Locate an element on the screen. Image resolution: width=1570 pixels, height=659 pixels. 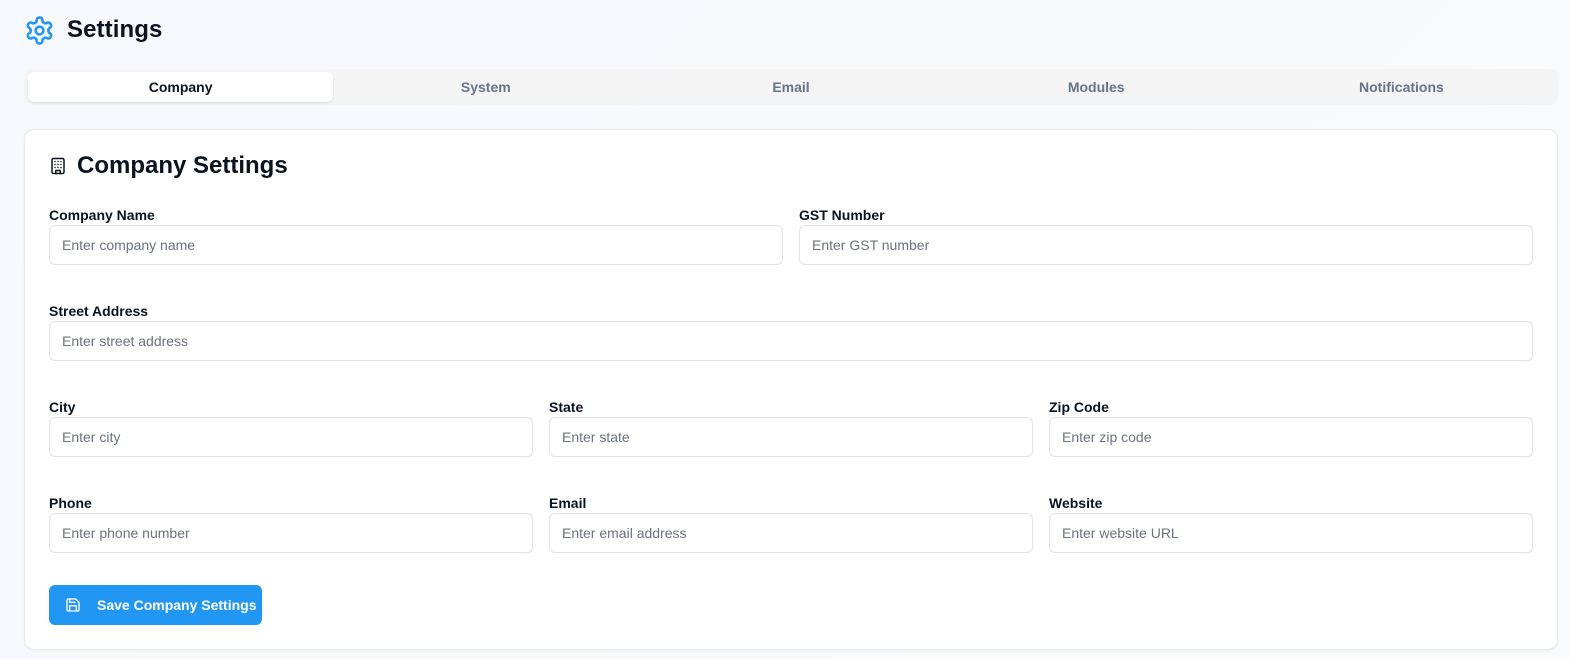
email-input is located at coordinates (791, 533).